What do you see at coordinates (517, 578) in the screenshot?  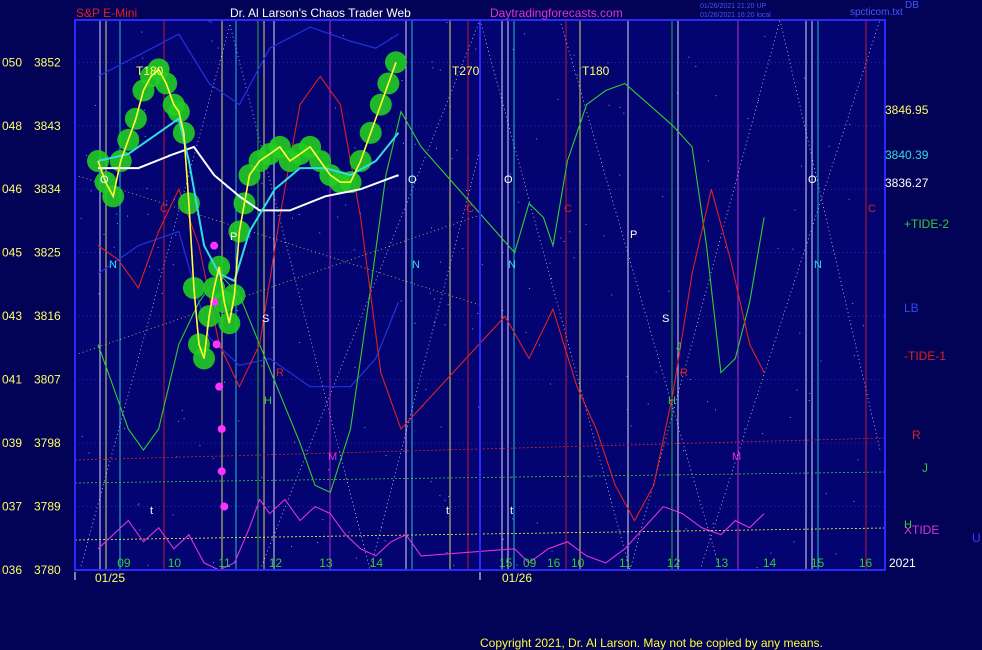 I see `date-label: 01/26` at bounding box center [517, 578].